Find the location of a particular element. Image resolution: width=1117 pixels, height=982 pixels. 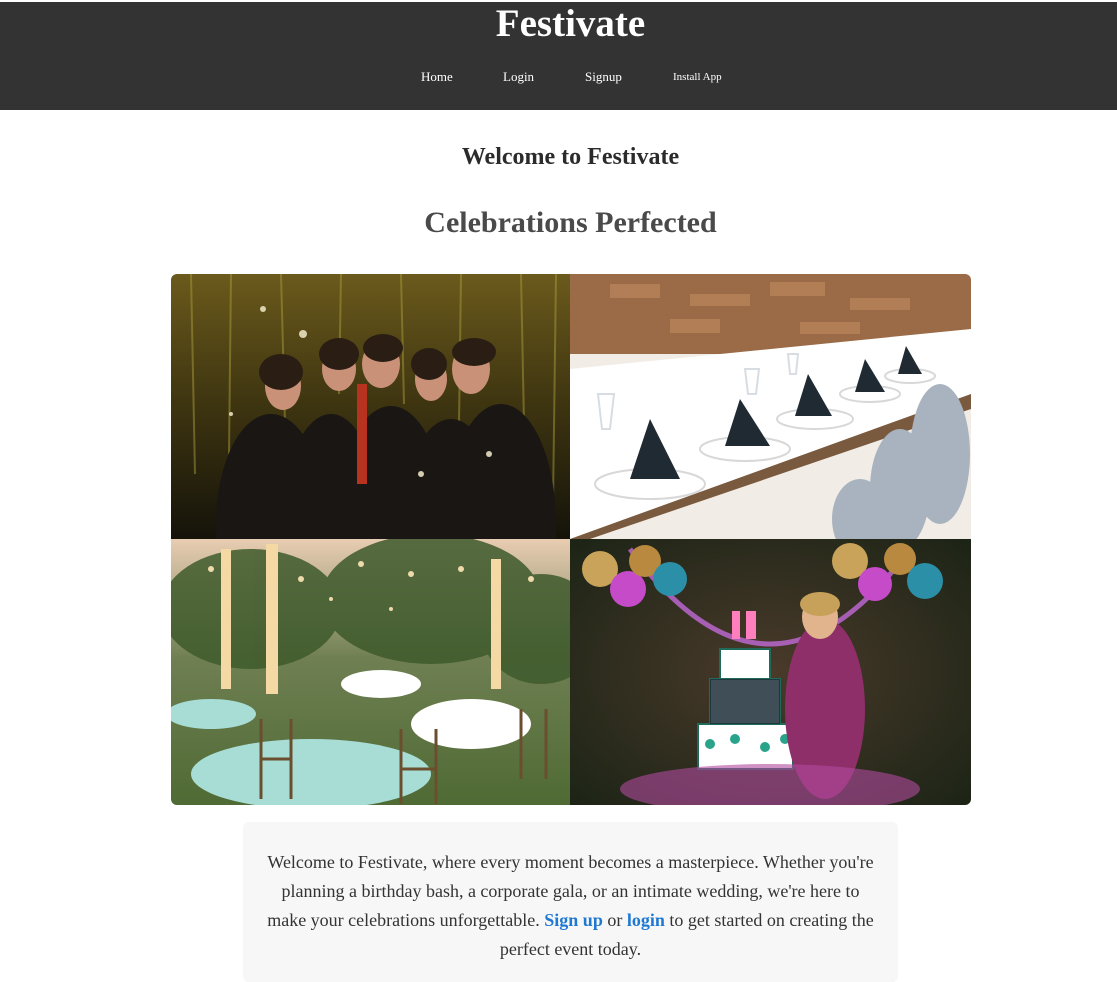

site-brand: Festivate is located at coordinates (558, 24).